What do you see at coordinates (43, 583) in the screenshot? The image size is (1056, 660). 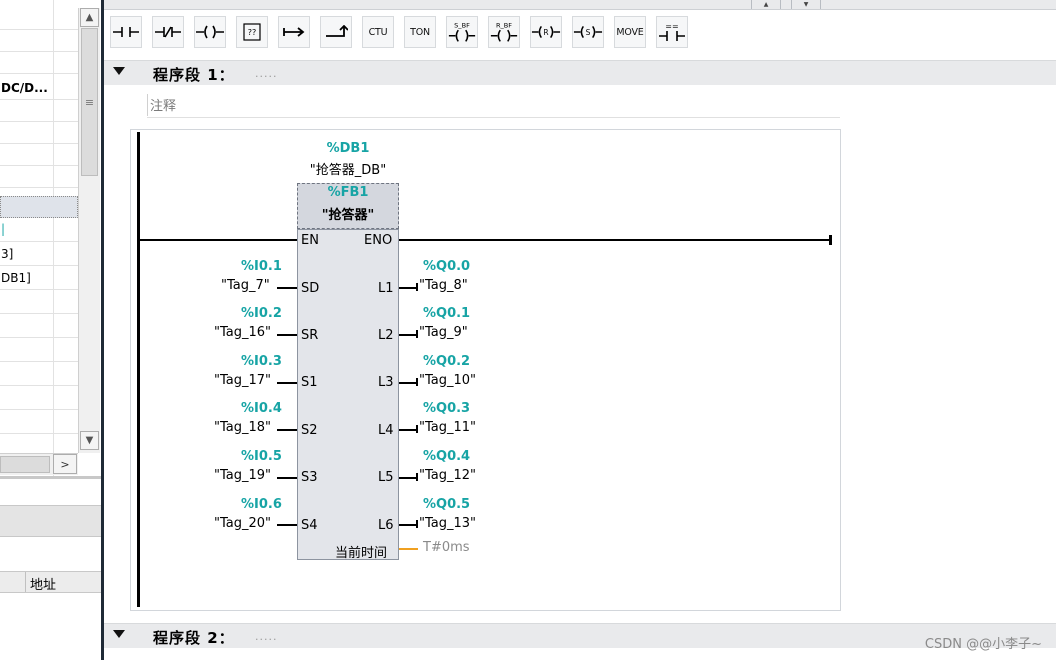 I see `column-header-address: 地址` at bounding box center [43, 583].